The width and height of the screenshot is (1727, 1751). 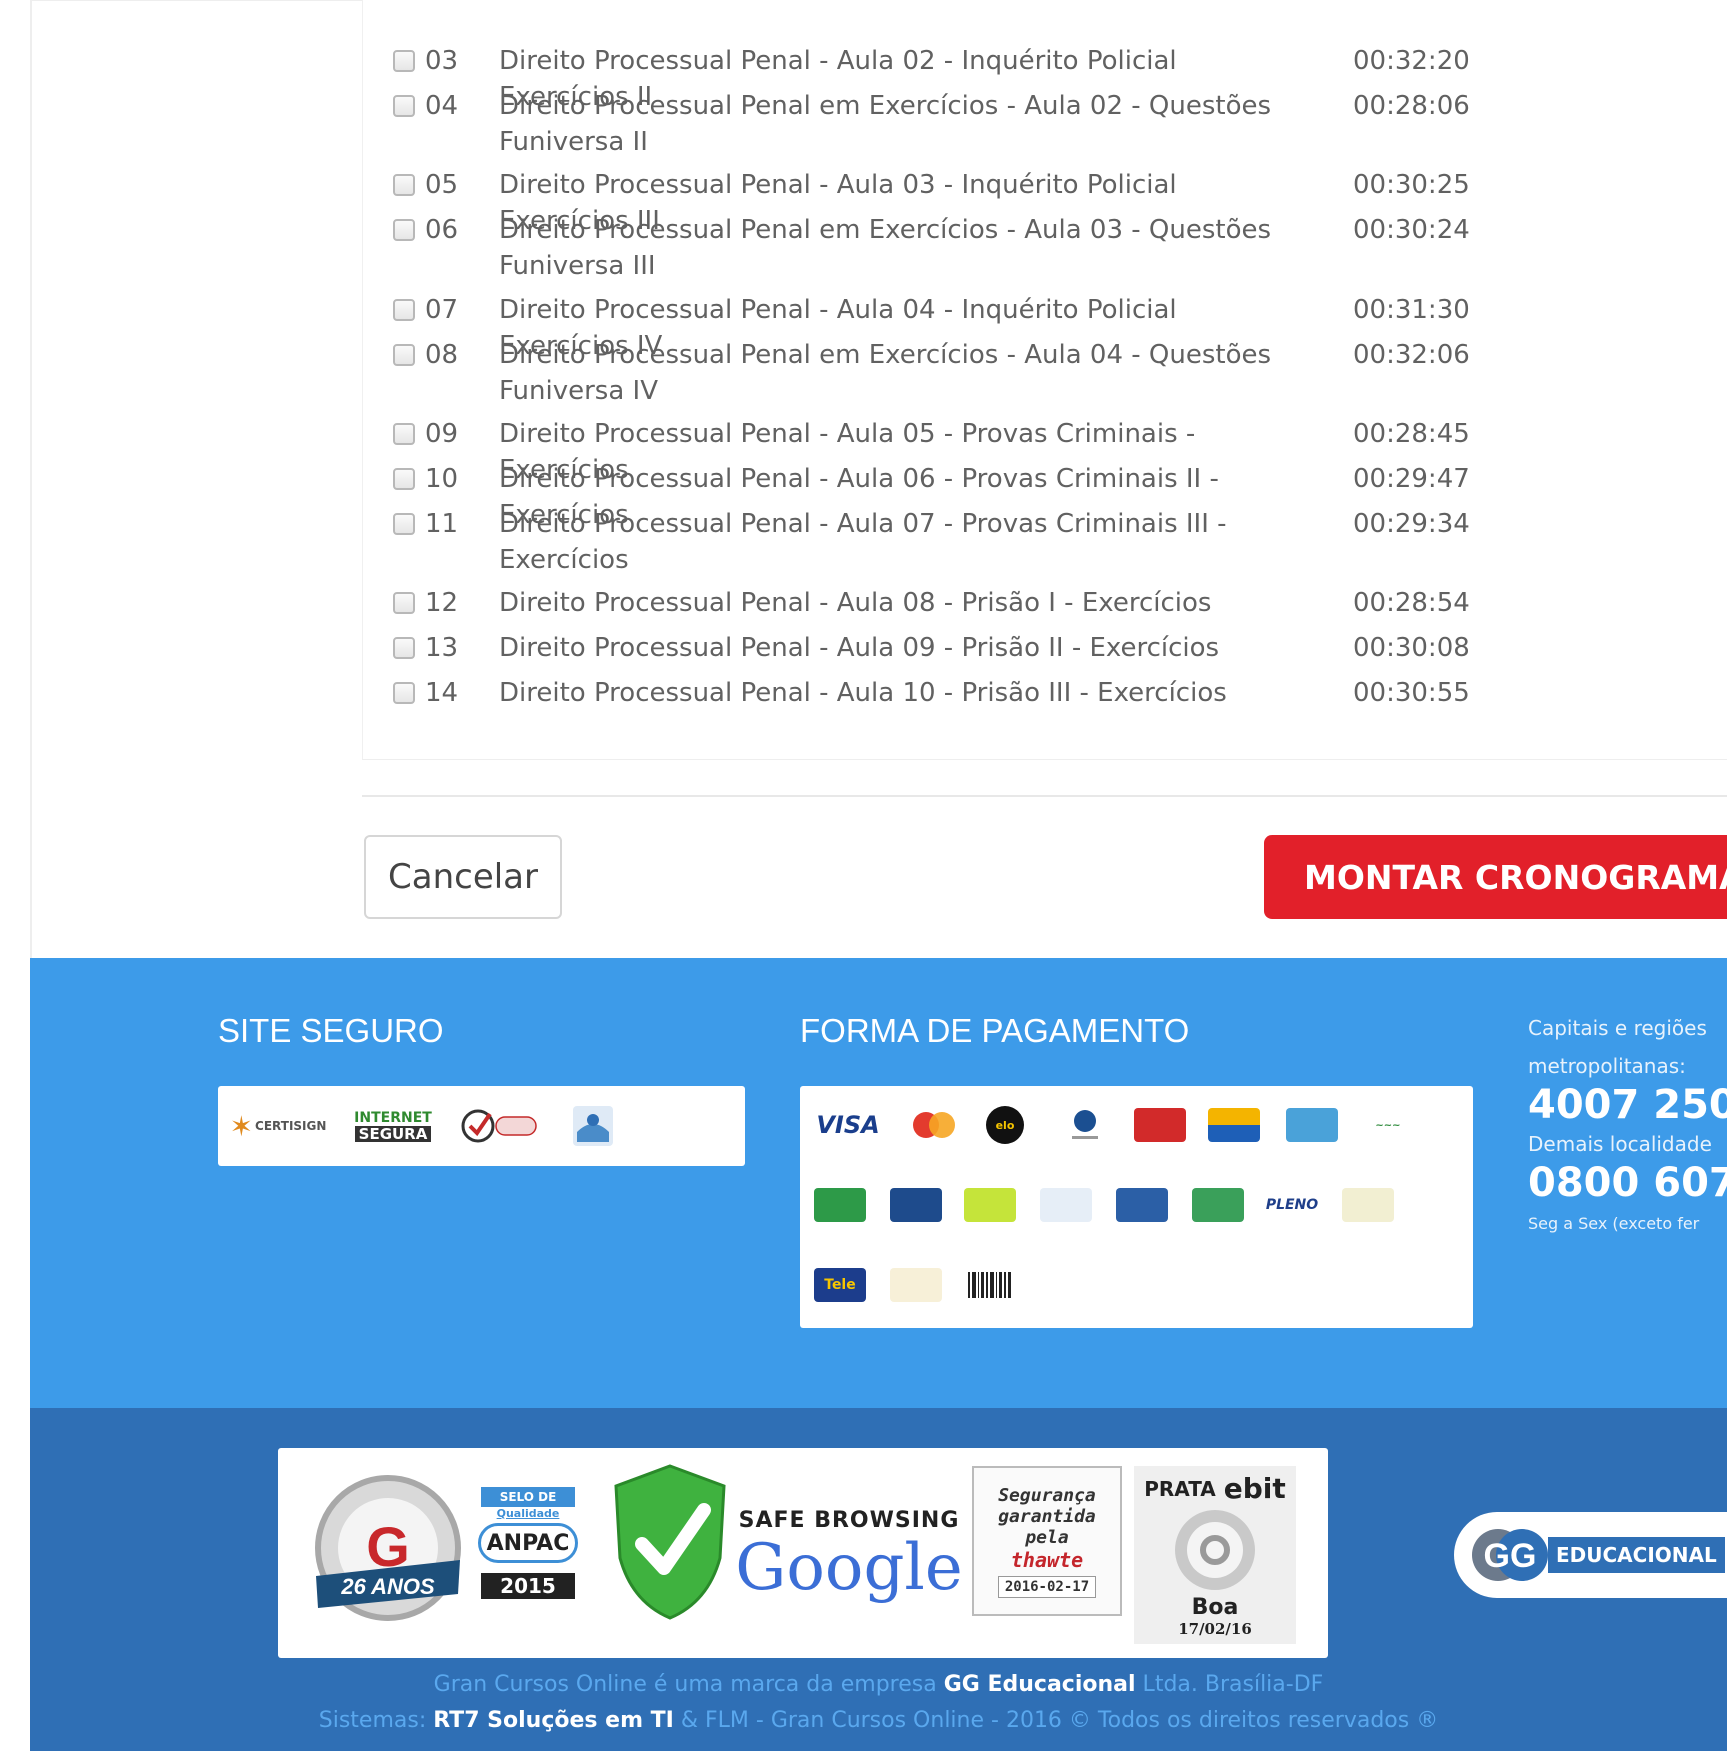 I want to click on lesson-number: 06, so click(x=442, y=230).